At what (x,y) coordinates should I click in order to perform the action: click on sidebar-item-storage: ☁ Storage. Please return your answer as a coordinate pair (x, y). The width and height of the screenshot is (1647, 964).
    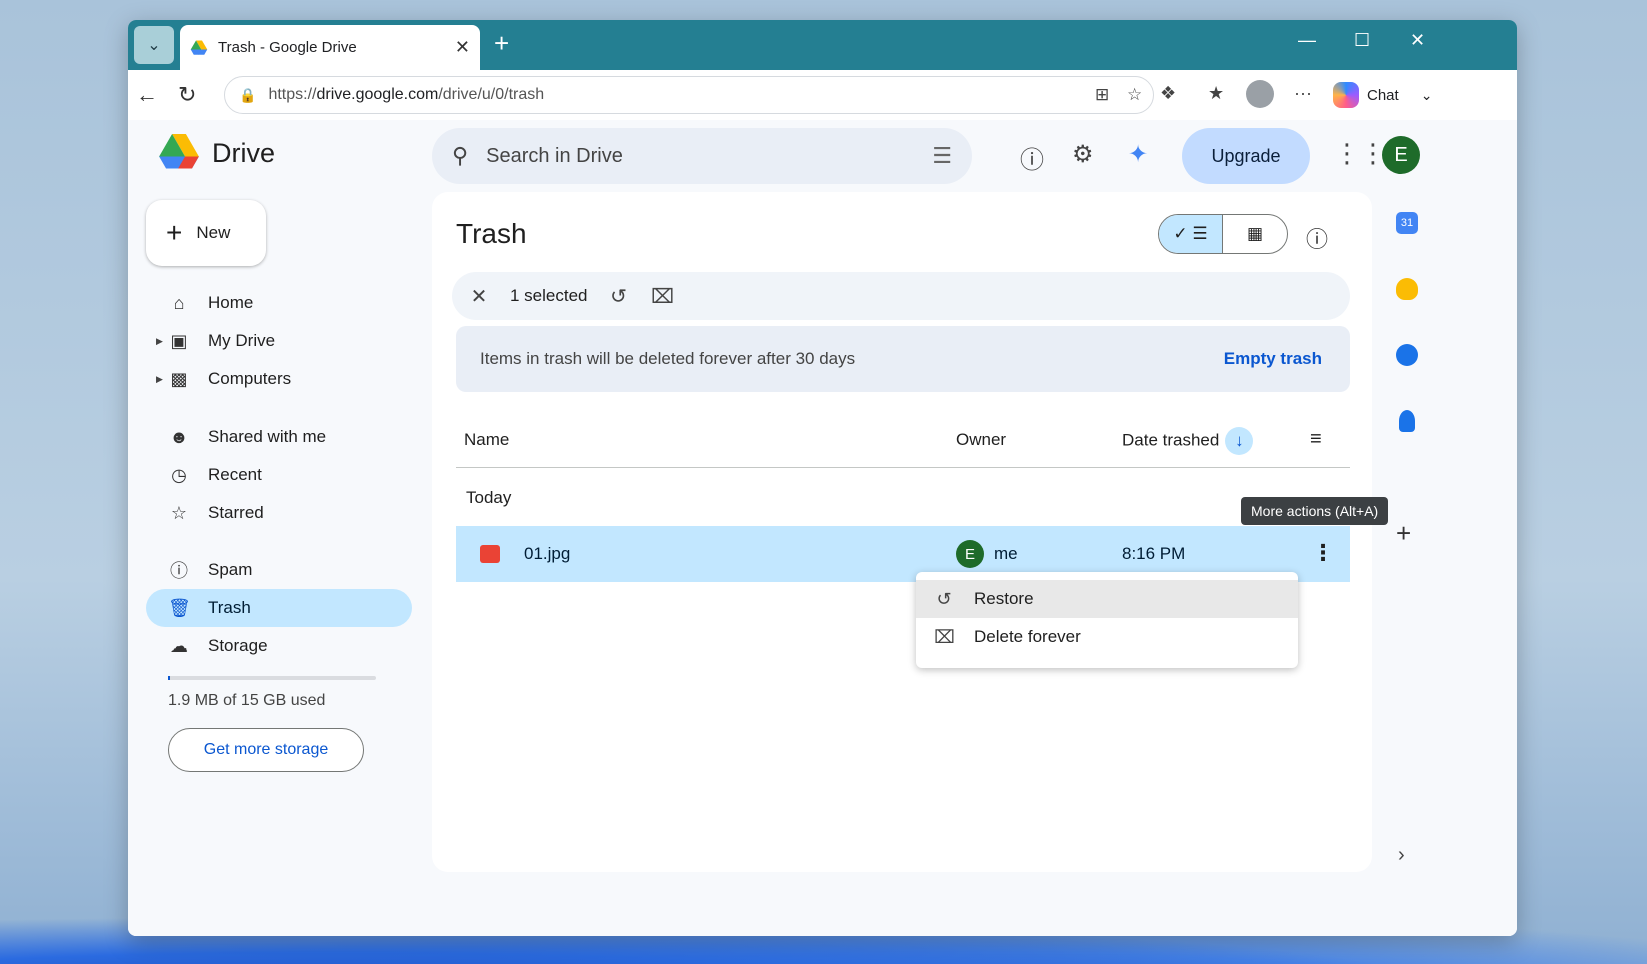
    Looking at the image, I should click on (279, 646).